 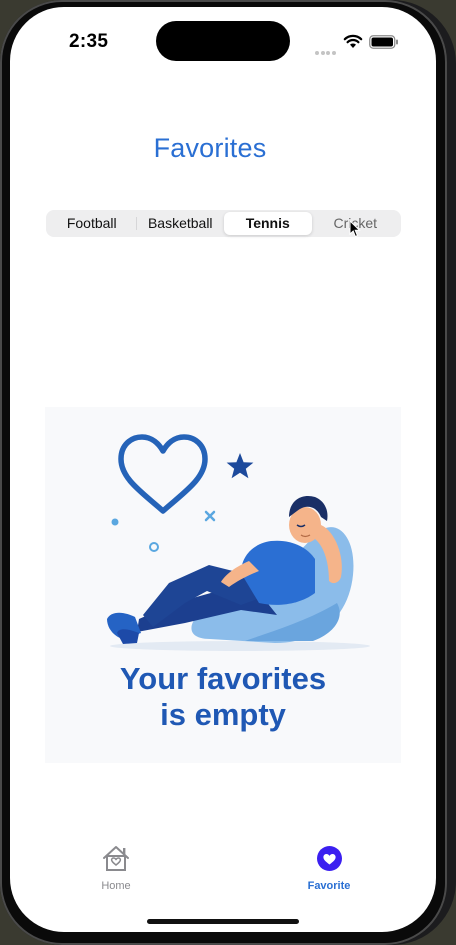 What do you see at coordinates (210, 148) in the screenshot?
I see `page-title: Favorites` at bounding box center [210, 148].